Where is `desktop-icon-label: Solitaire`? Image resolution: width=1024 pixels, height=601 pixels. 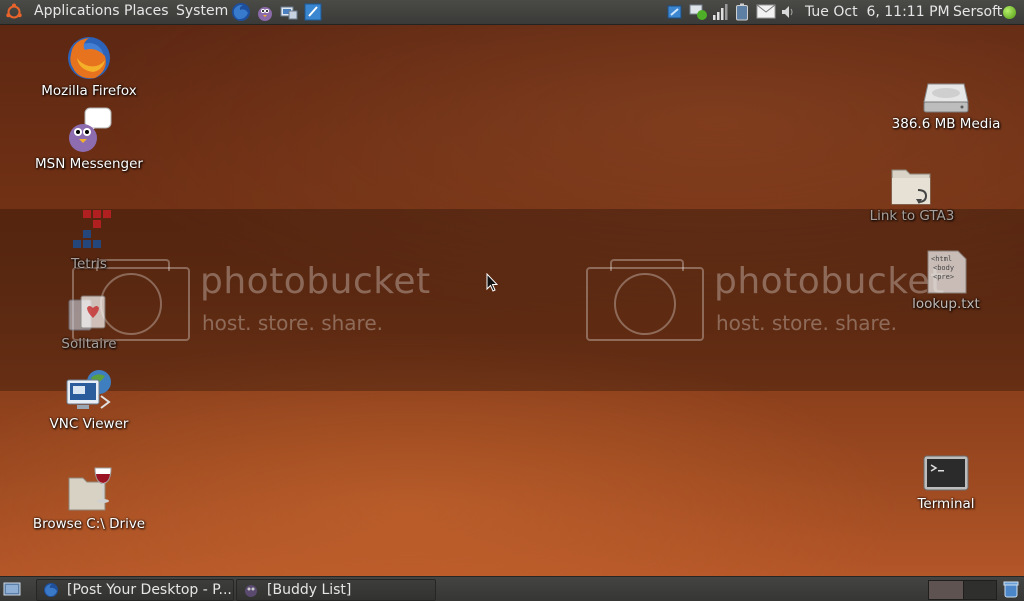
desktop-icon-label: Solitaire is located at coordinates (89, 344).